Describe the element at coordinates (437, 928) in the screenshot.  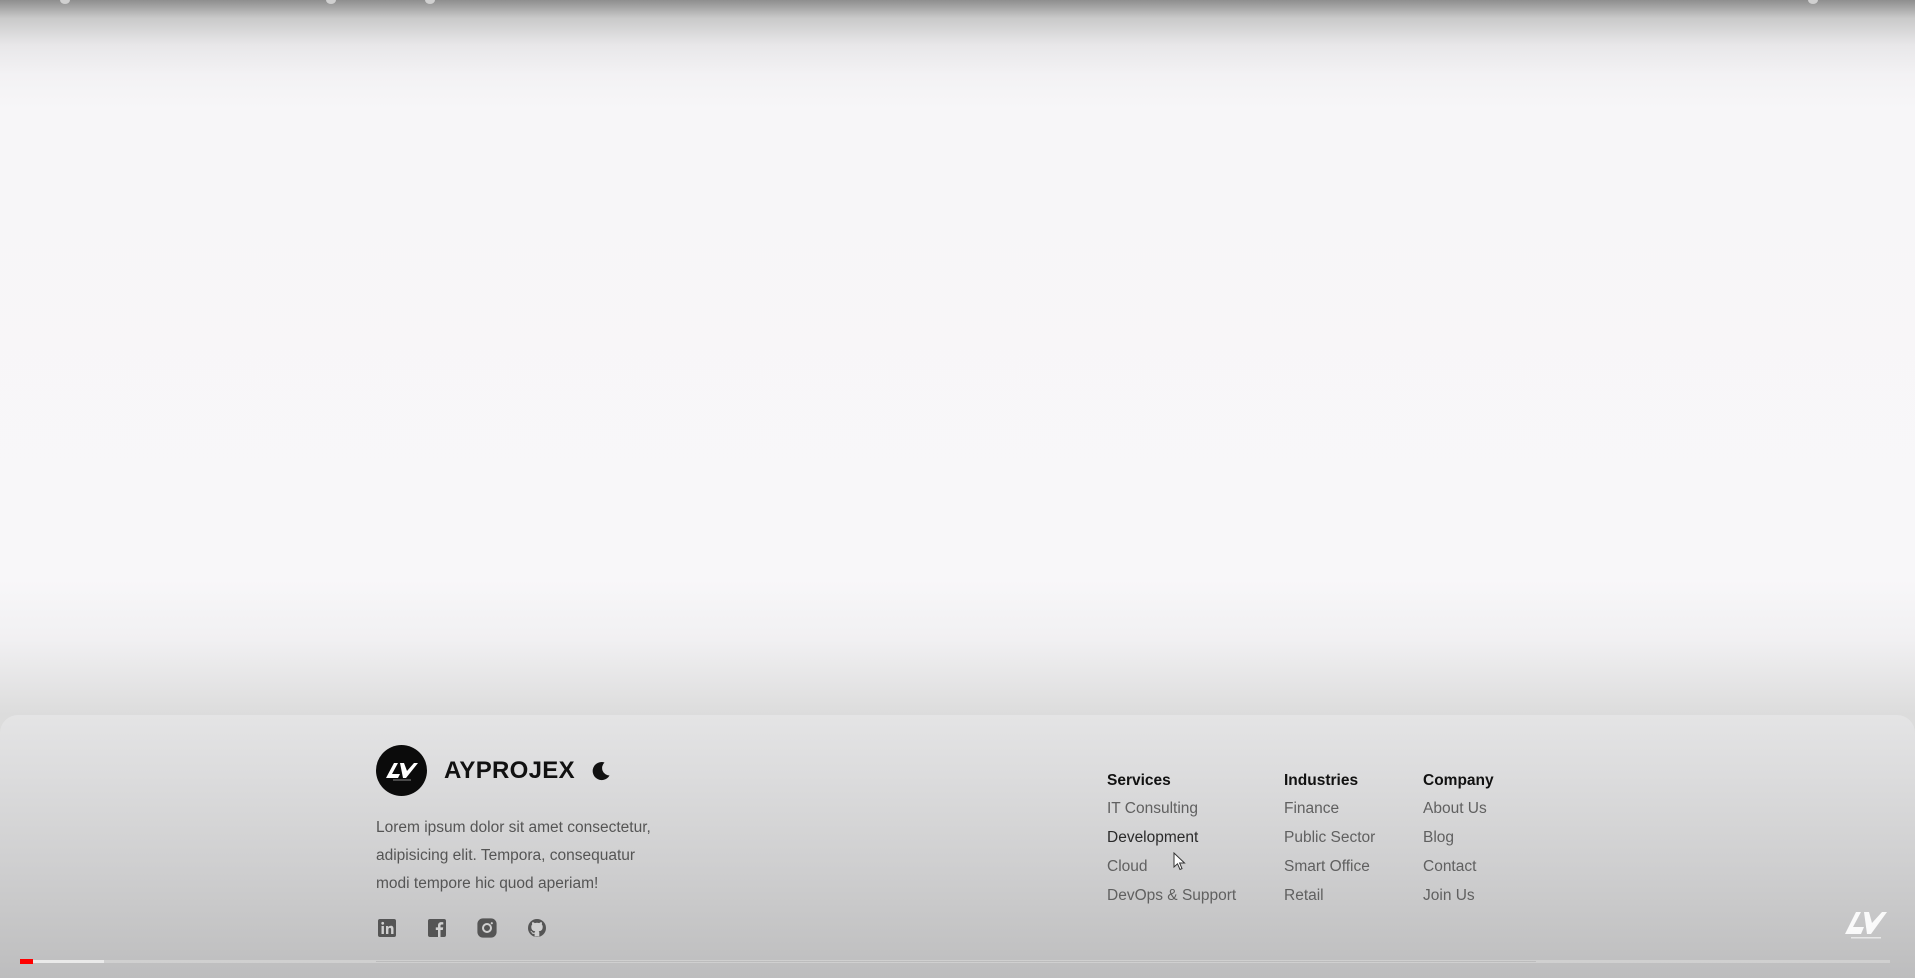
I see `facebook-icon` at that location.